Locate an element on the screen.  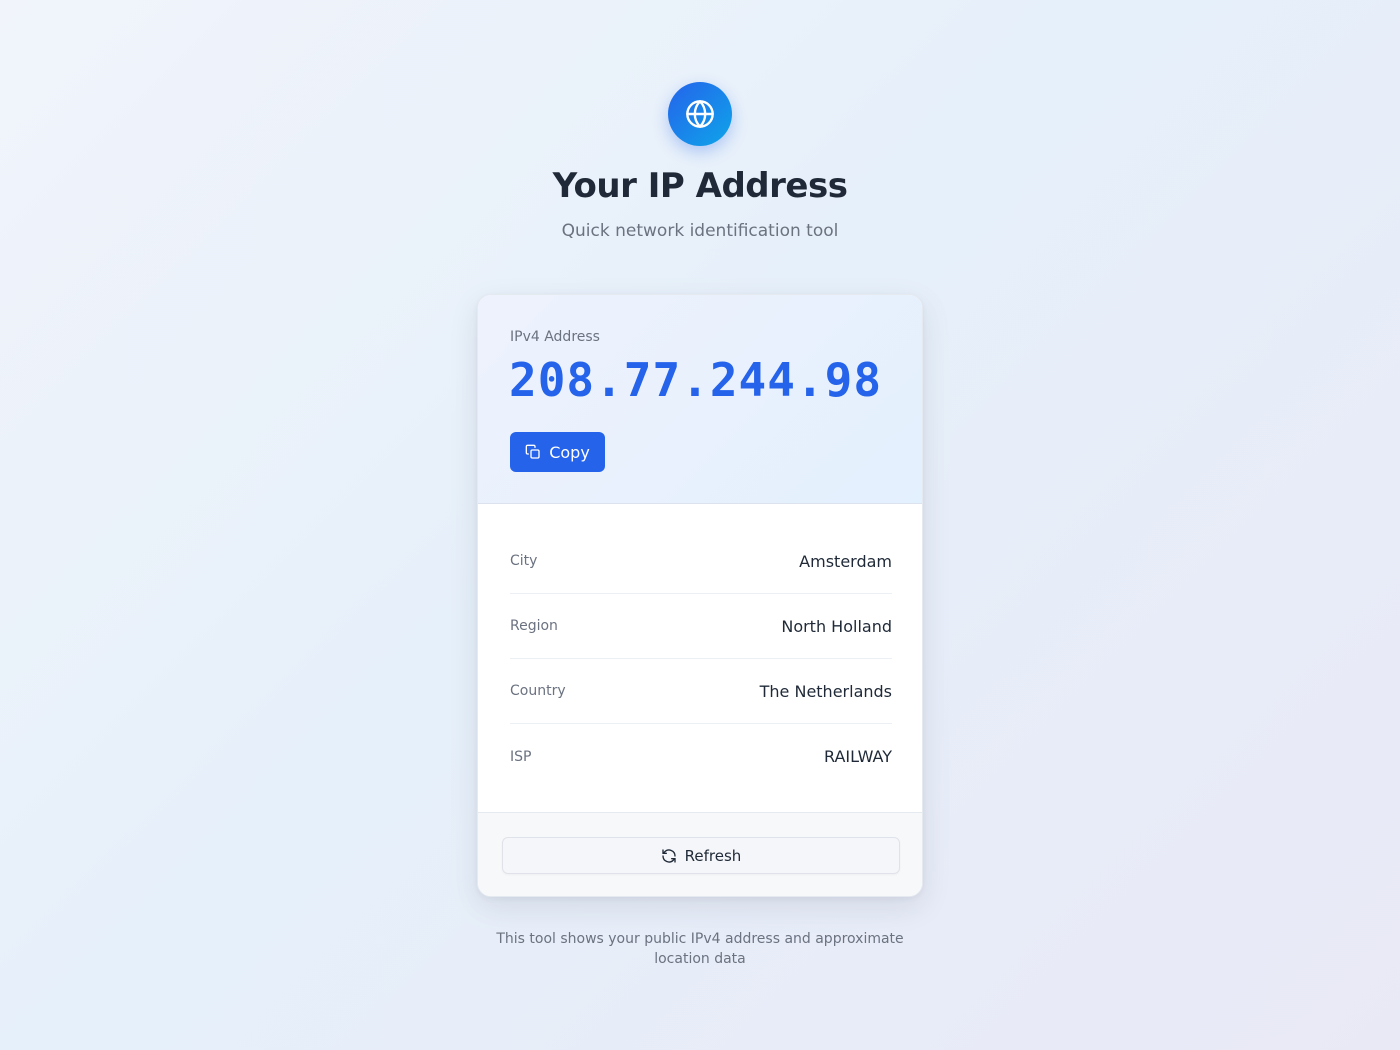
globe-badge is located at coordinates (700, 114).